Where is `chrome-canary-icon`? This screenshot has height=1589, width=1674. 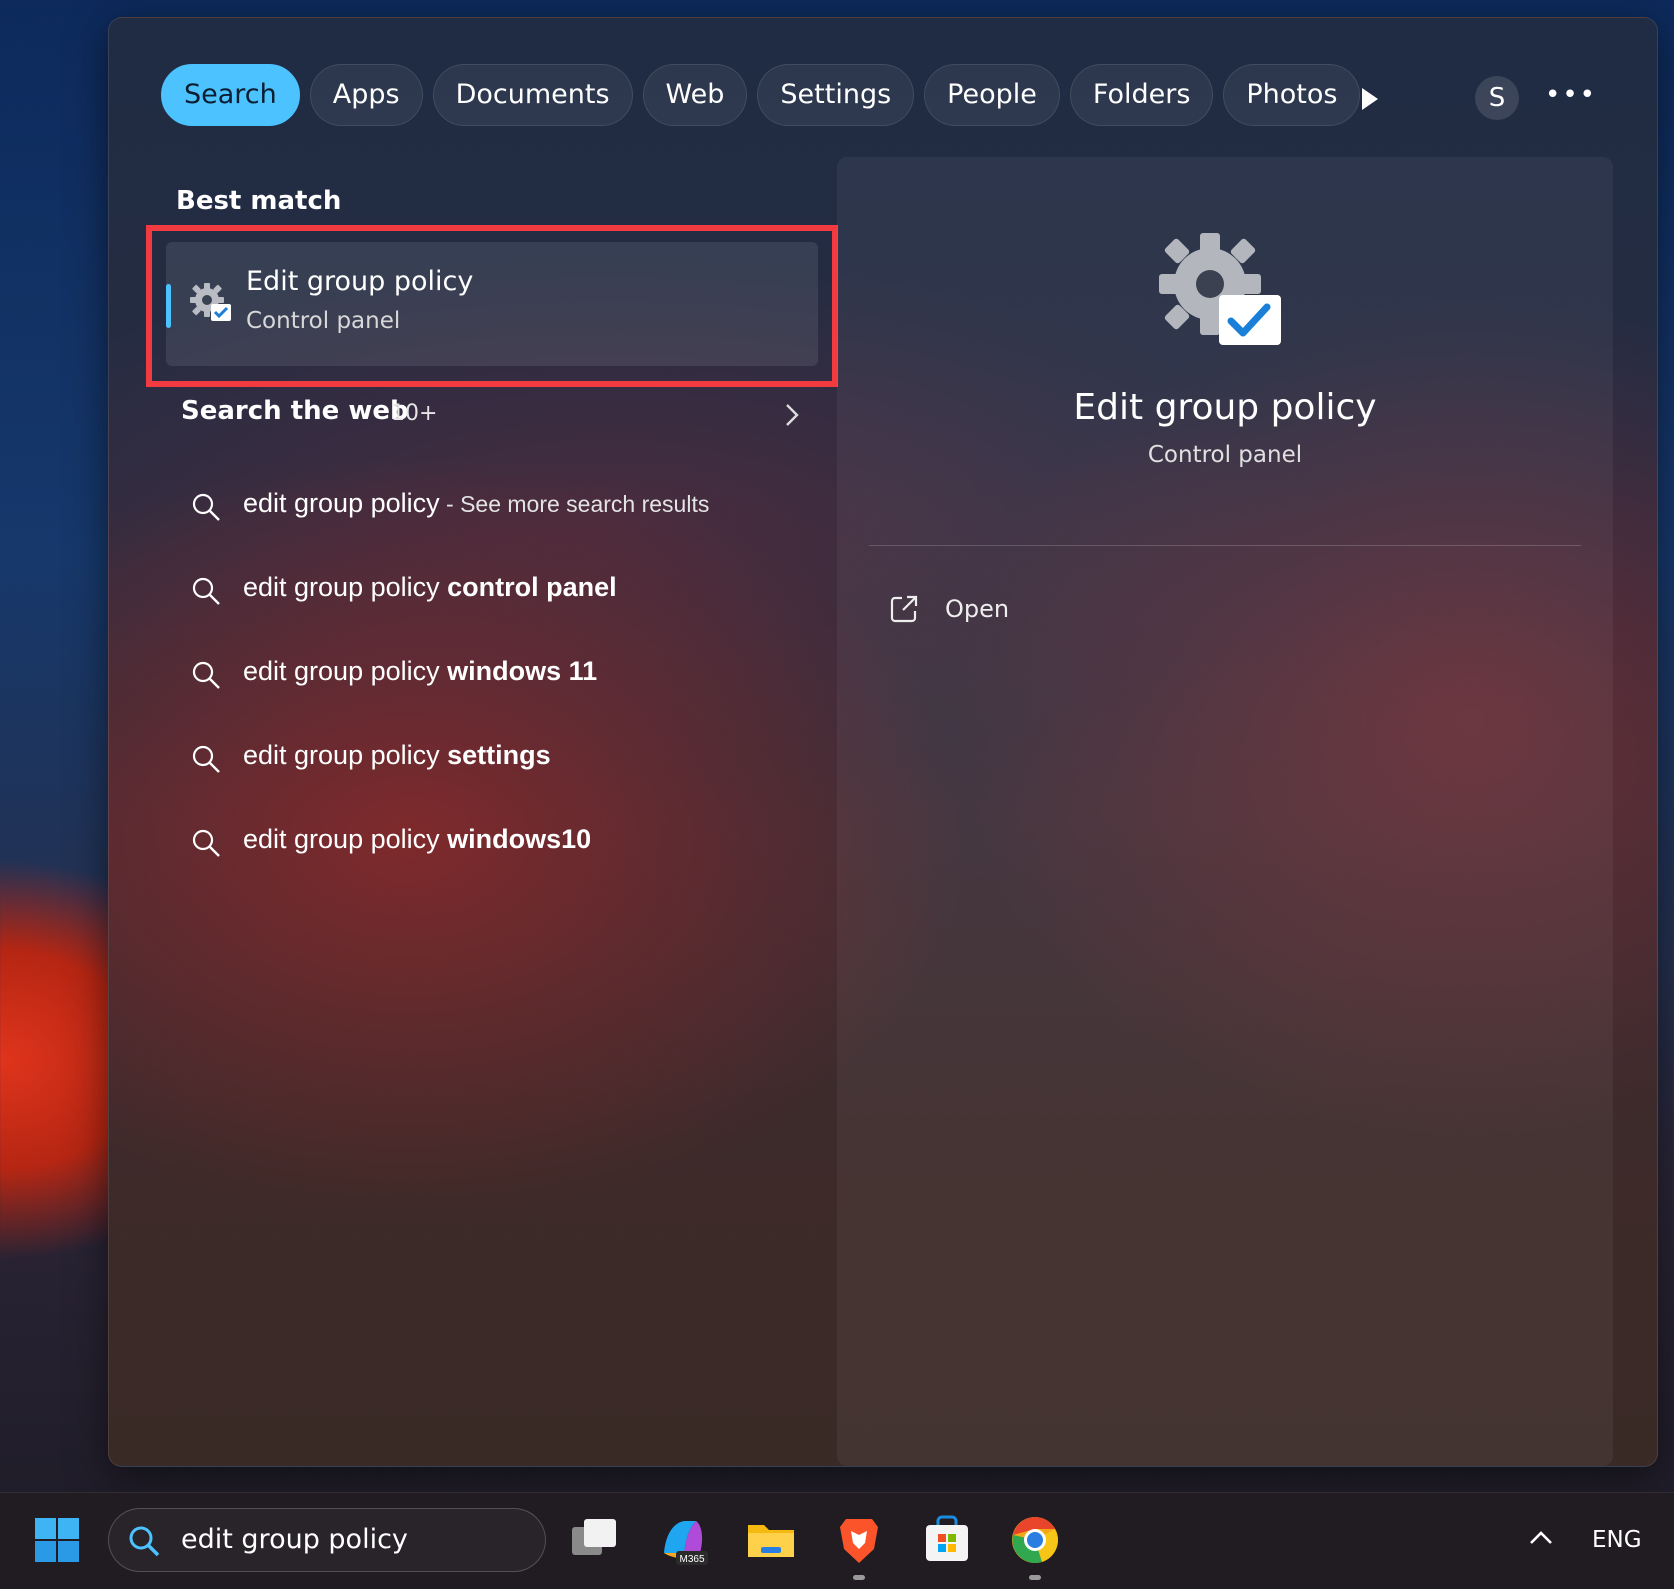 chrome-canary-icon is located at coordinates (1035, 1540).